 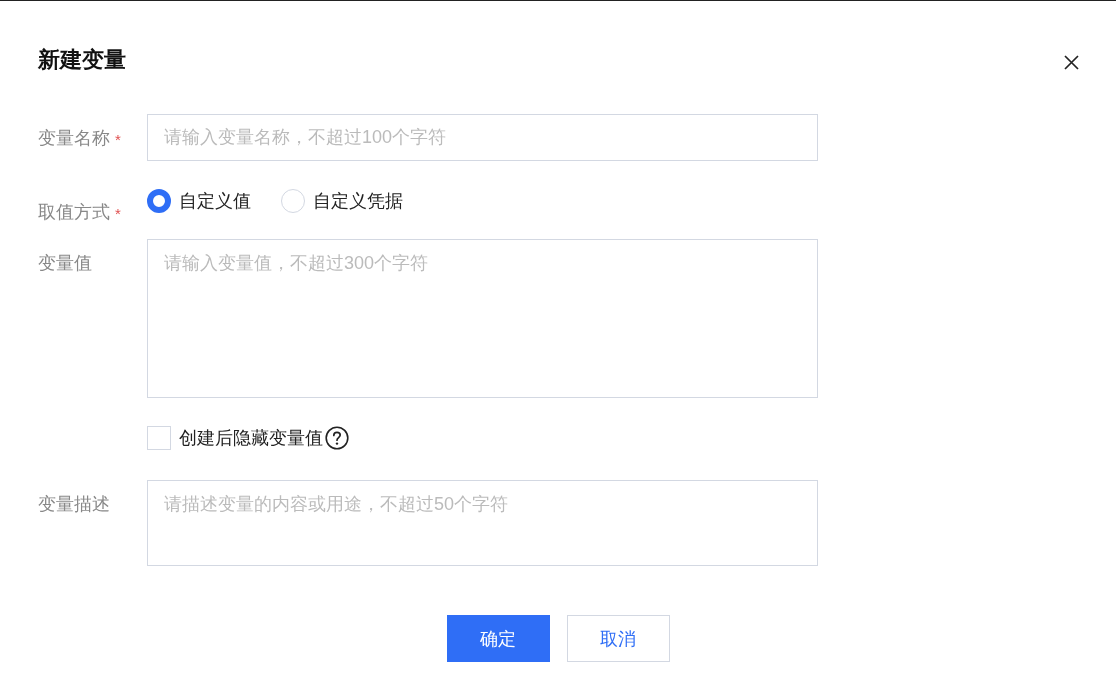 I want to click on textarea-field: 请输入变量值，不超过300个字符, so click(x=482, y=318).